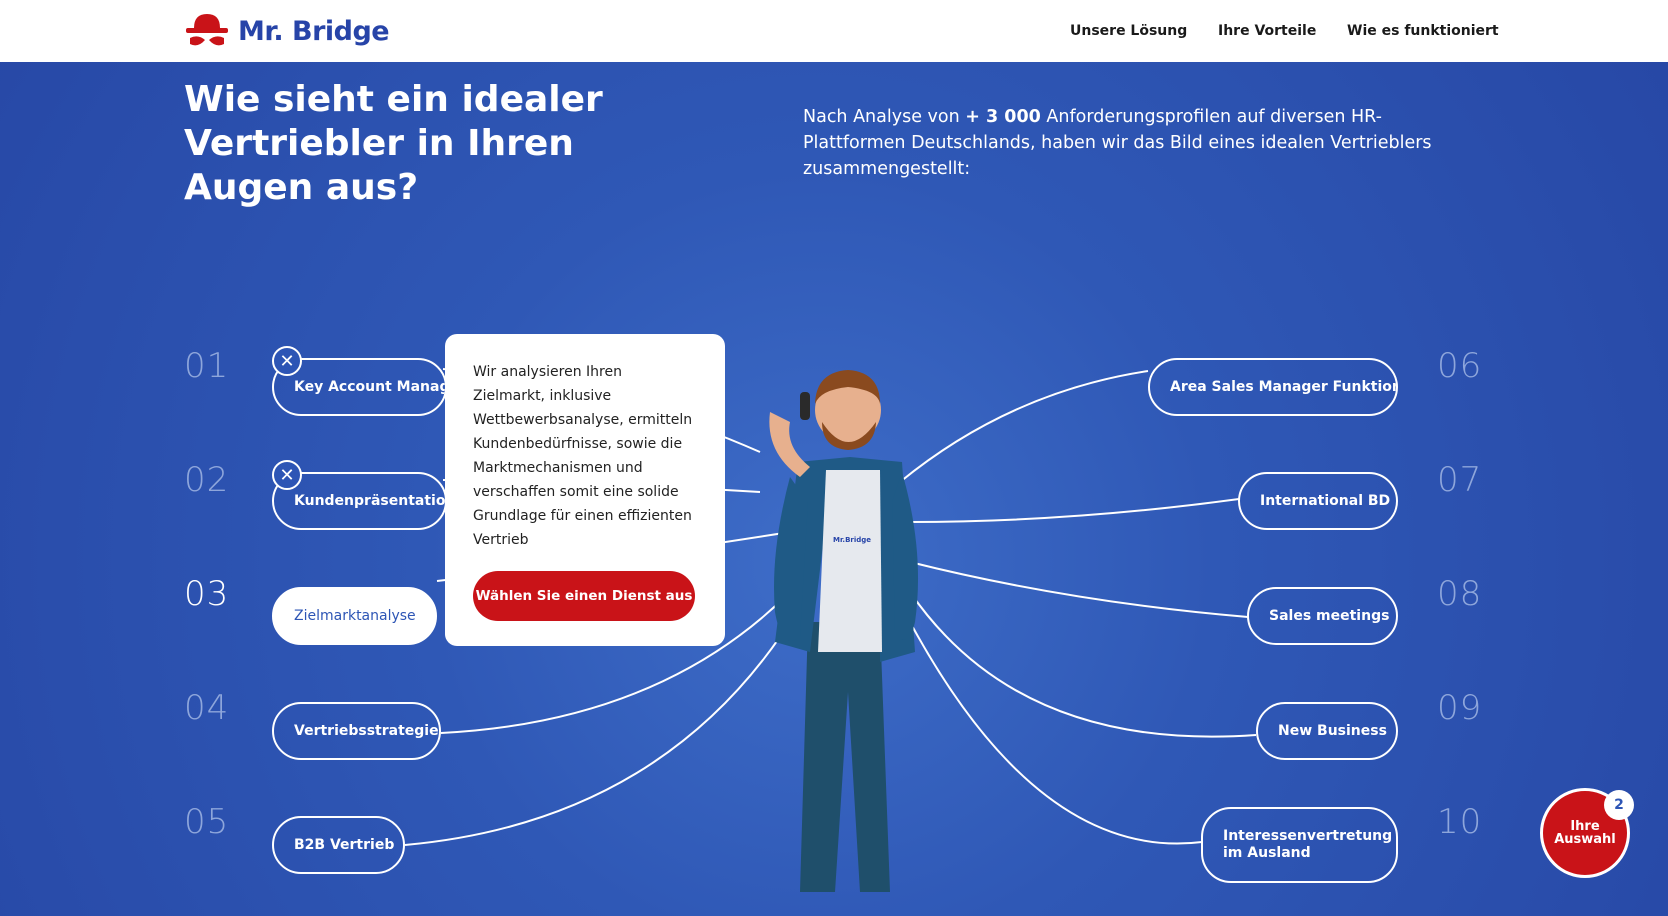 The height and width of the screenshot is (916, 1668). I want to click on skill-number: 05, so click(207, 822).